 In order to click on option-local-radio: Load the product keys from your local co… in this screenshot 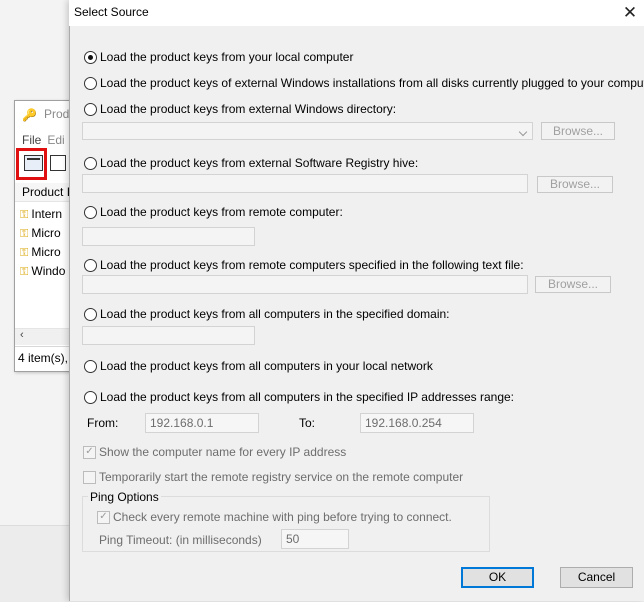, I will do `click(218, 57)`.